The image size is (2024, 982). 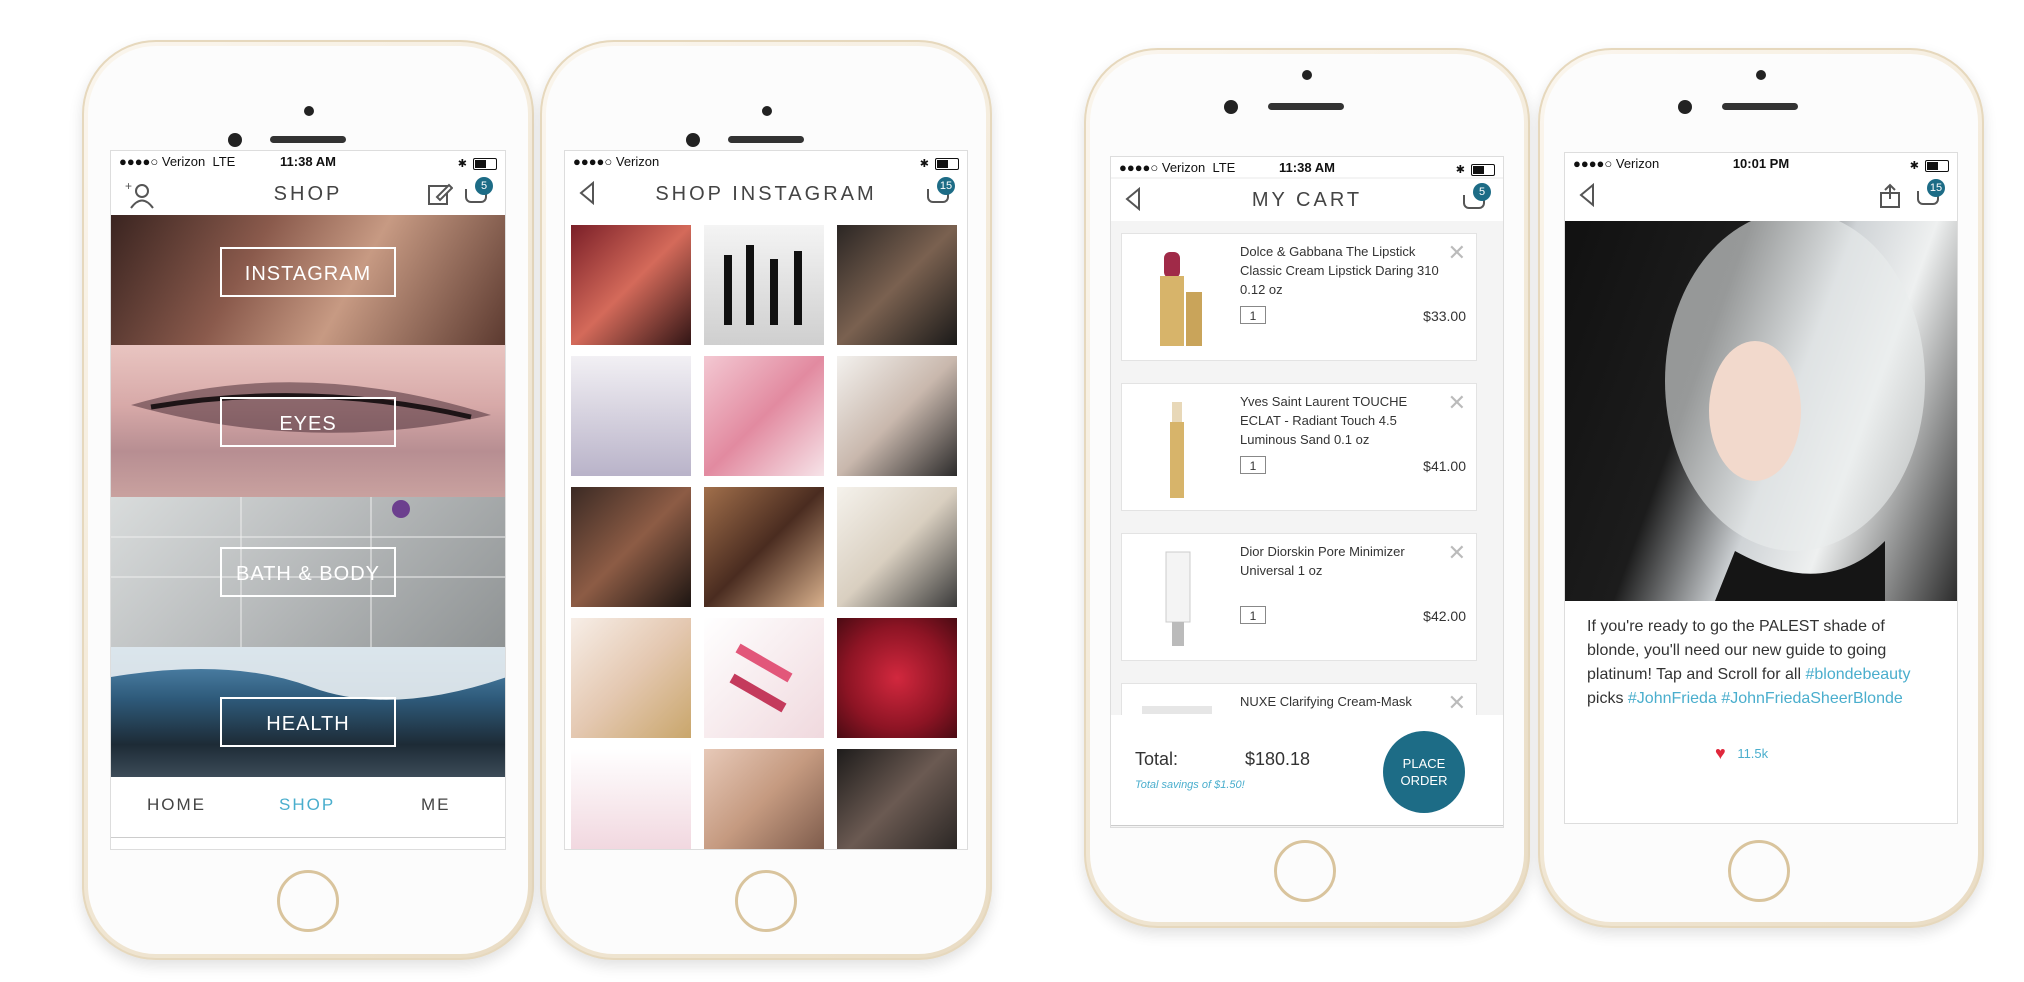 What do you see at coordinates (1890, 199) in the screenshot?
I see `share-icon` at bounding box center [1890, 199].